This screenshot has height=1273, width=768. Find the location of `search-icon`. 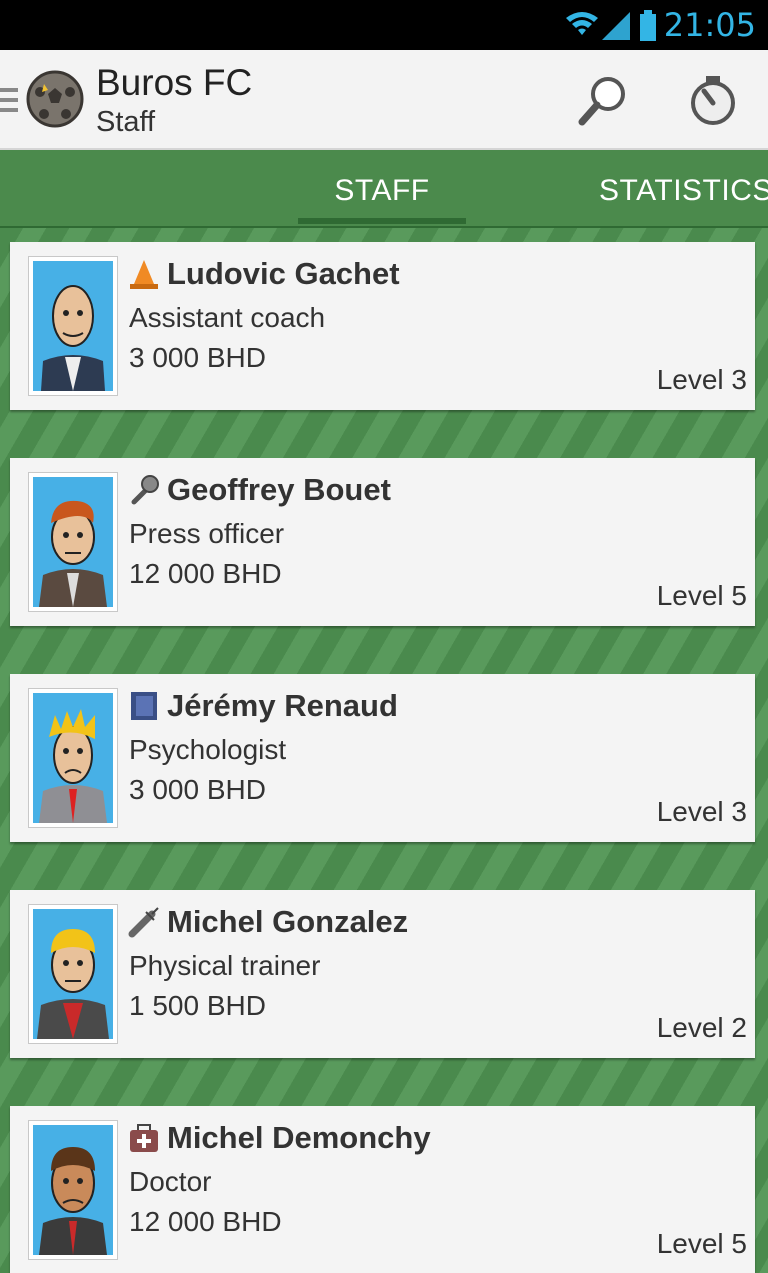

search-icon is located at coordinates (603, 101).